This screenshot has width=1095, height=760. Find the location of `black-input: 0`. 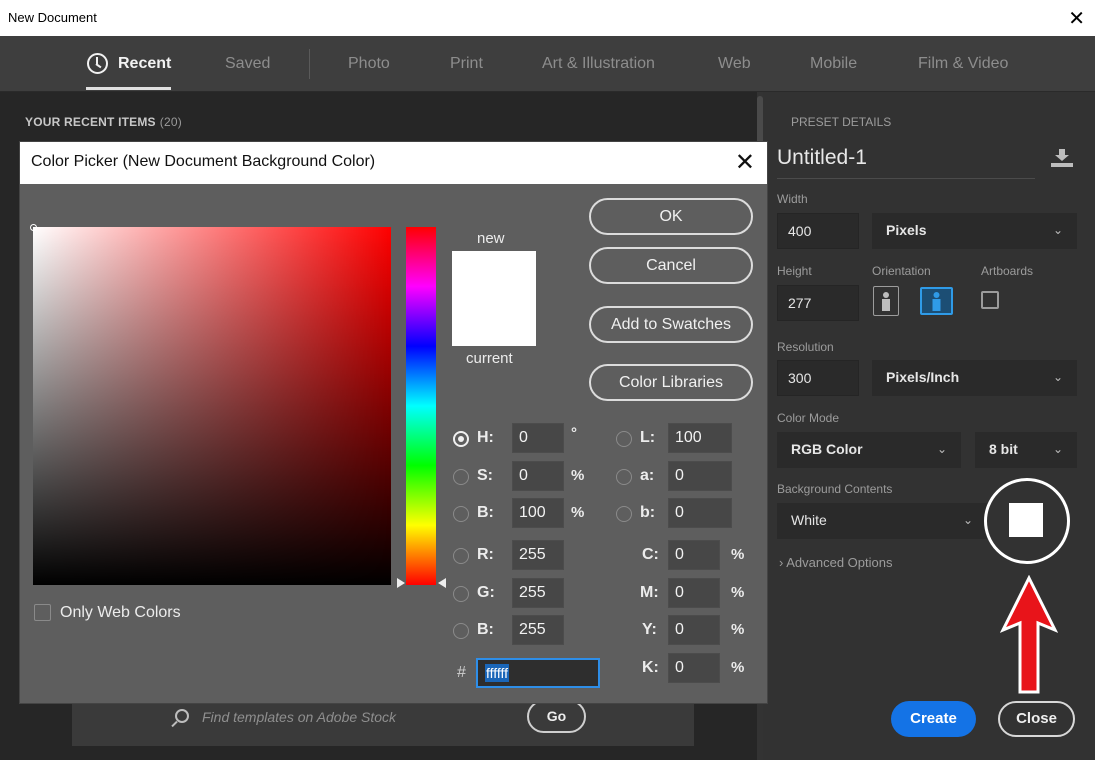

black-input: 0 is located at coordinates (694, 668).